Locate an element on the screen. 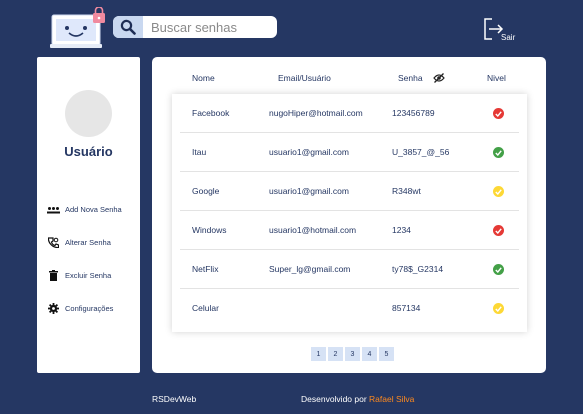 This screenshot has width=583, height=414. page-button: 3 is located at coordinates (352, 354).